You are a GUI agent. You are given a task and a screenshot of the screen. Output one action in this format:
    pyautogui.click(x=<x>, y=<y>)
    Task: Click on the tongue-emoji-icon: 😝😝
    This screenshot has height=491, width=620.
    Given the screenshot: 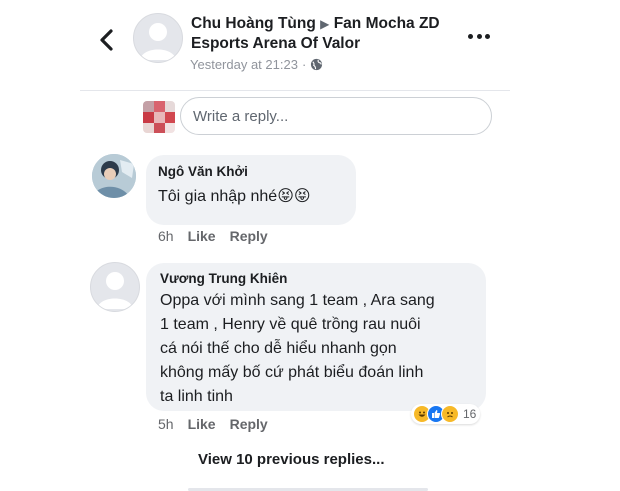 What is the action you would take?
    pyautogui.click(x=294, y=196)
    